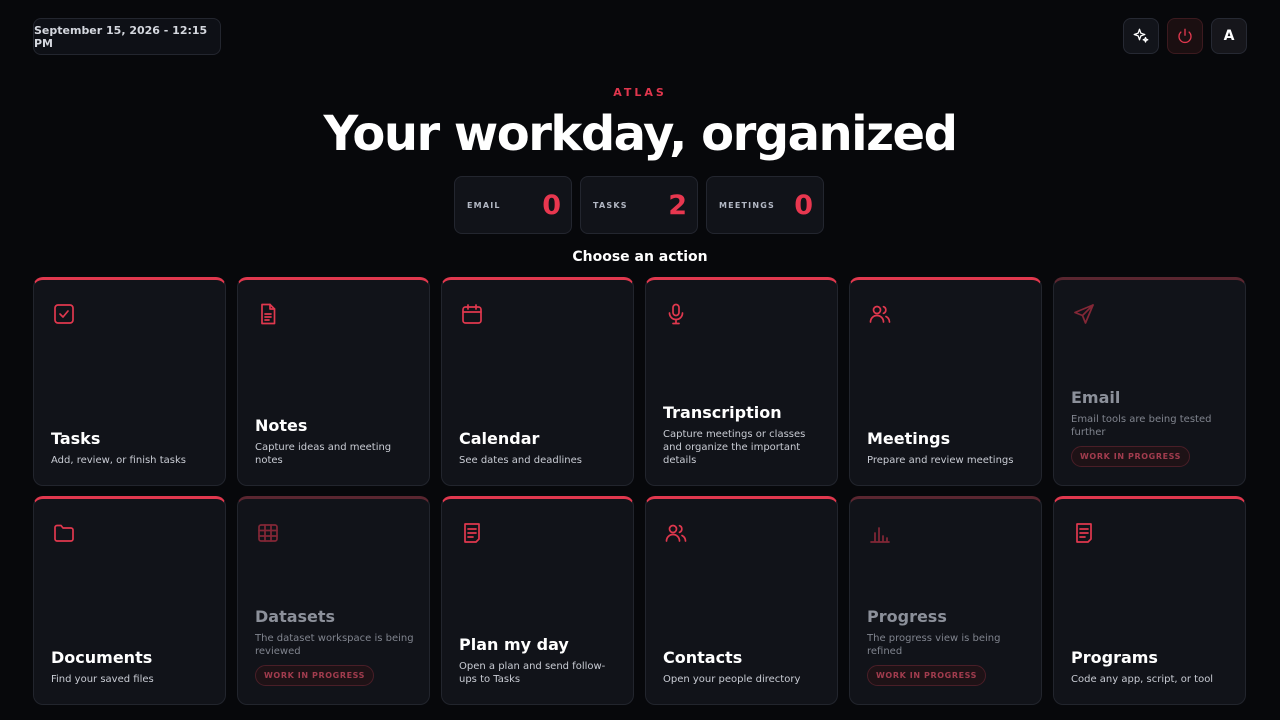 The width and height of the screenshot is (1280, 720). I want to click on counters: EMAIL 0 TASKS 2 MEETINGS 0, so click(639, 205).